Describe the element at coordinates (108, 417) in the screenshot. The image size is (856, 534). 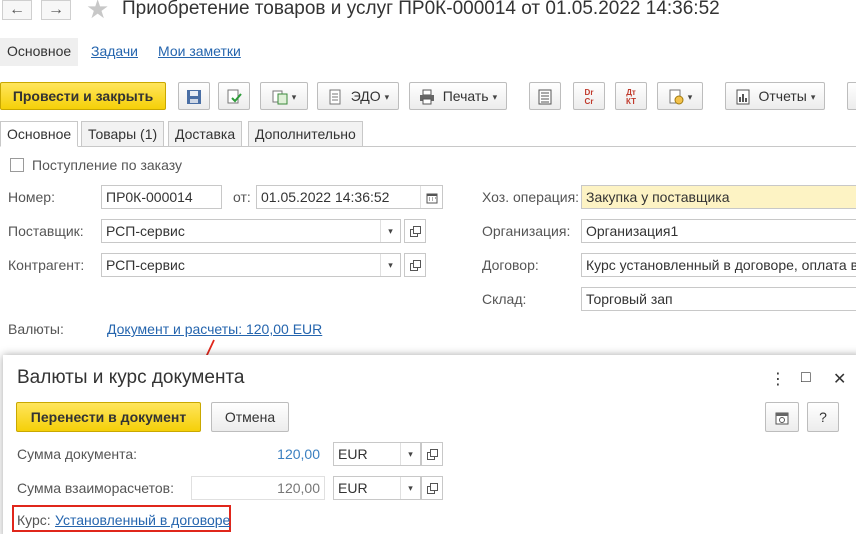
I see `transfer-to-document-button: Перенести в документ` at that location.